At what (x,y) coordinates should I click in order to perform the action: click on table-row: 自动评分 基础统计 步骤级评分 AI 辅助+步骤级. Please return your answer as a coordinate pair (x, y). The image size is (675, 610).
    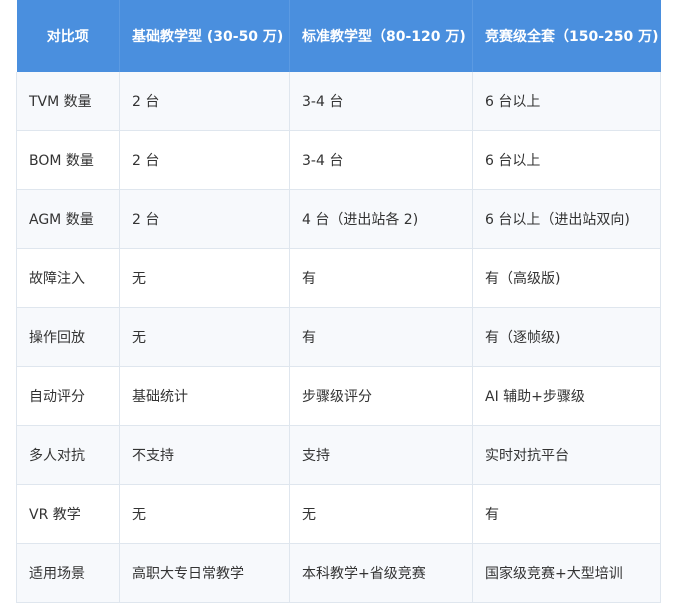
    Looking at the image, I should click on (338, 396).